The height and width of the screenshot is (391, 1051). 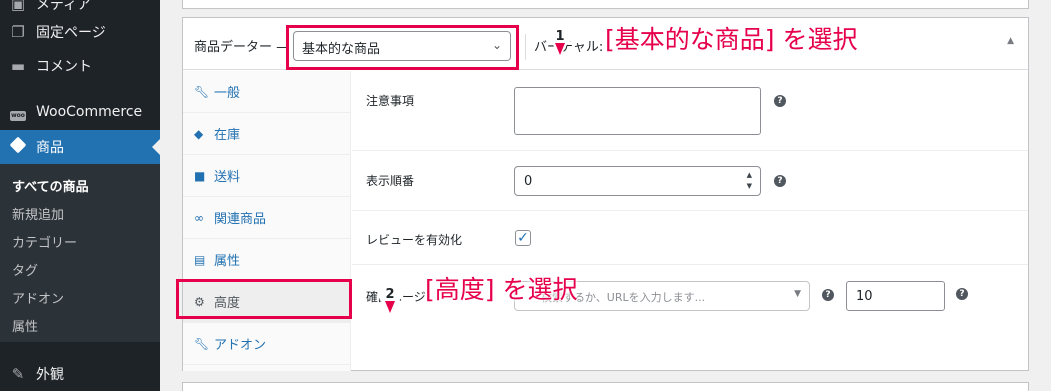 What do you see at coordinates (242, 47) in the screenshot?
I see `panel-title: 商品データー —` at bounding box center [242, 47].